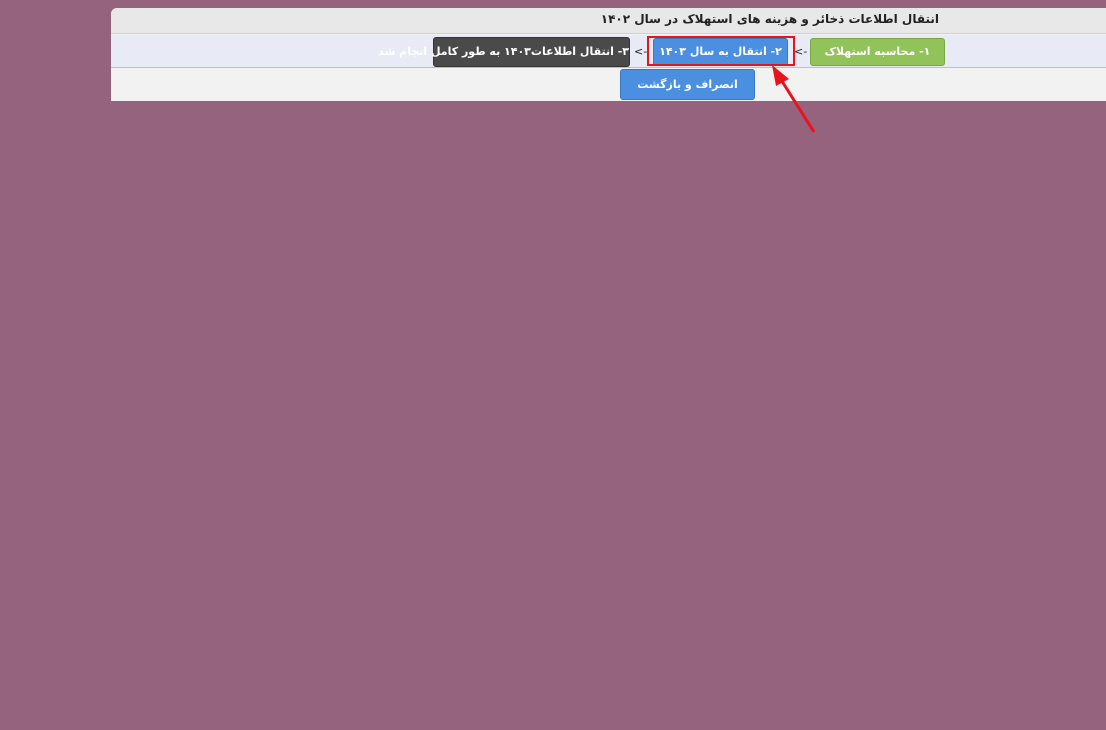 The height and width of the screenshot is (730, 1106). What do you see at coordinates (794, 99) in the screenshot?
I see `annotation-arrow-icon` at bounding box center [794, 99].